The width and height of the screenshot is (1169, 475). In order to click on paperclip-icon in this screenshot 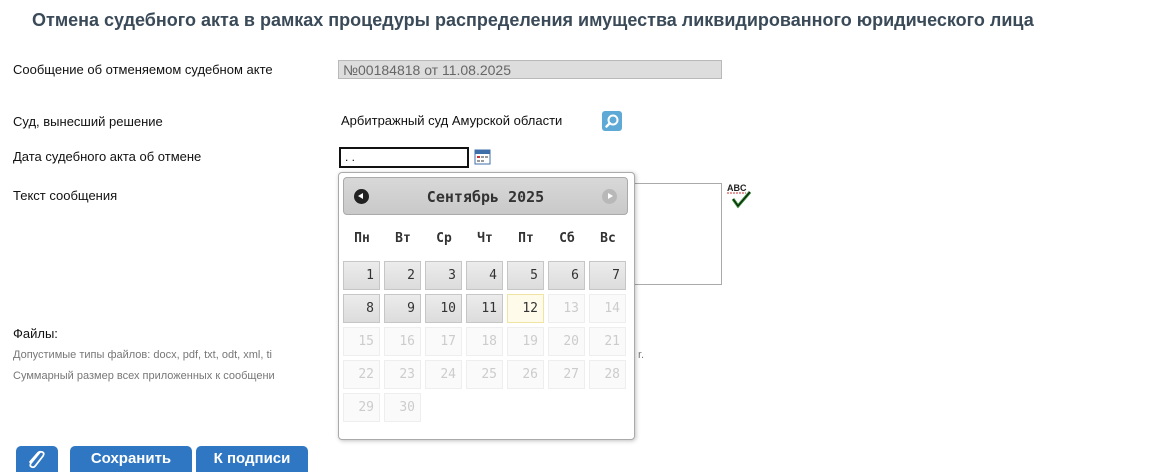, I will do `click(37, 459)`.